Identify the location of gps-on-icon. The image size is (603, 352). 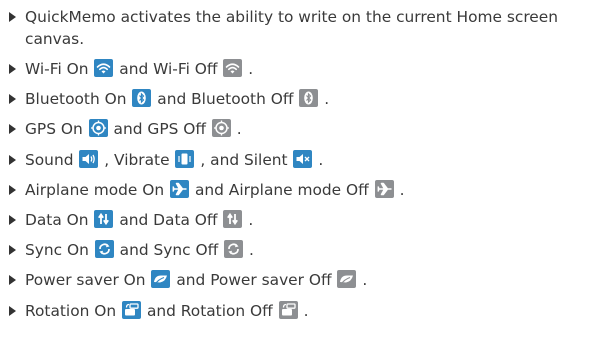
(98, 128).